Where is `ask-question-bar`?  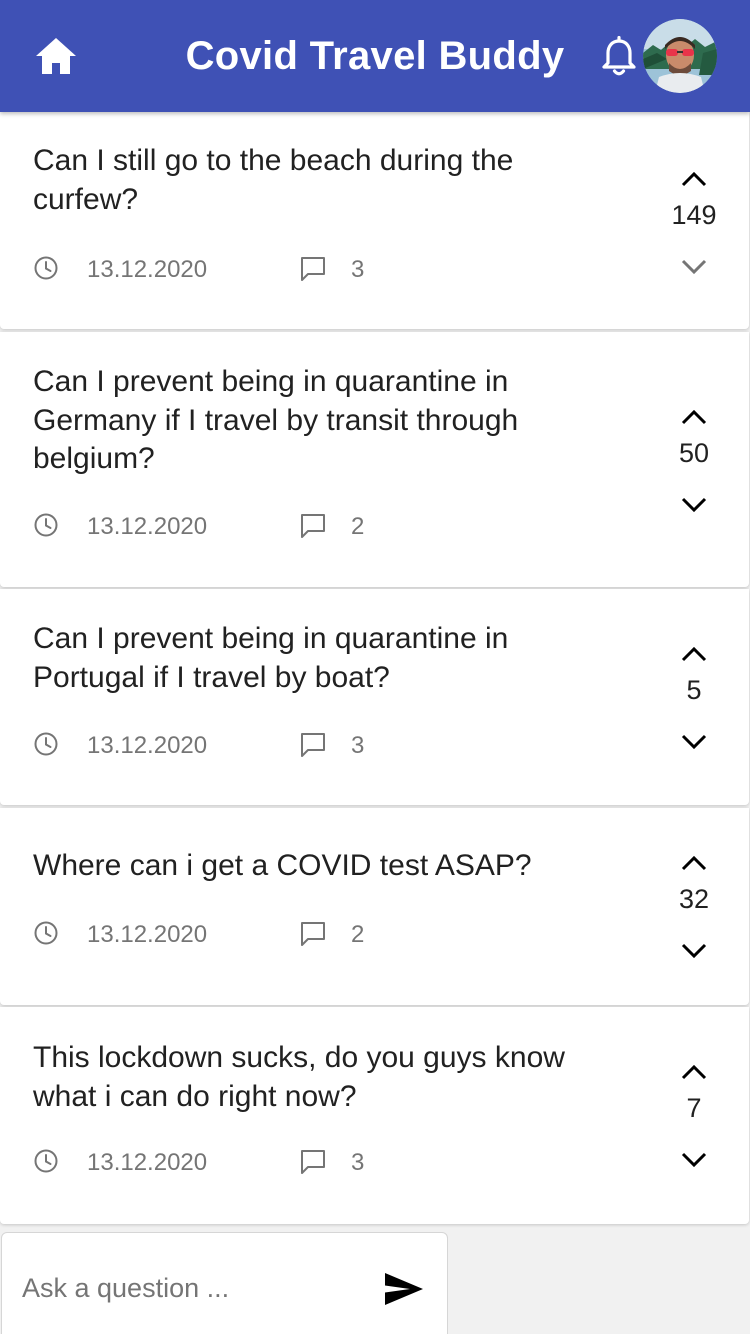
ask-question-bar is located at coordinates (224, 1283).